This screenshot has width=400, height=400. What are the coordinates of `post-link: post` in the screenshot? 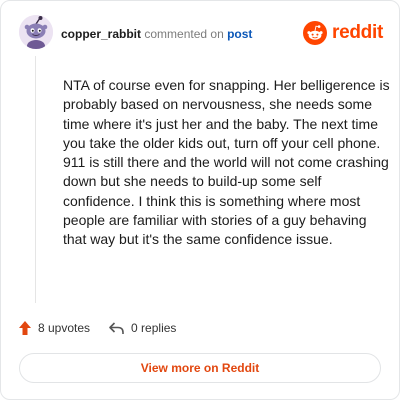 It's located at (239, 34).